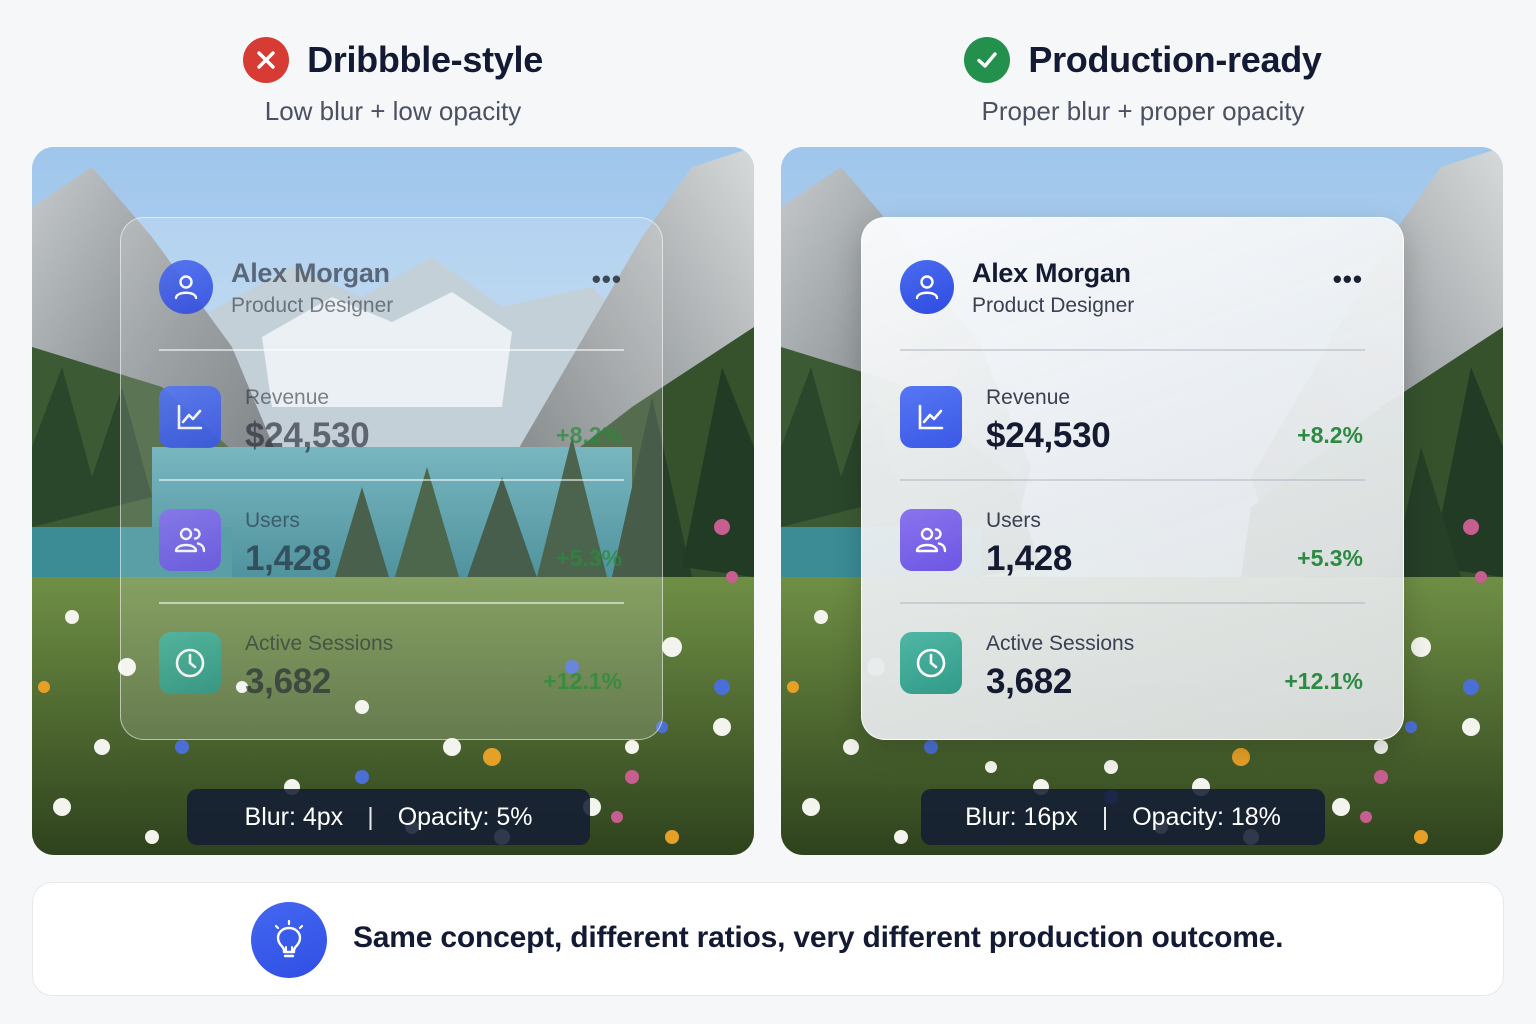 The height and width of the screenshot is (1024, 1536). What do you see at coordinates (289, 940) in the screenshot?
I see `lightbulb-icon` at bounding box center [289, 940].